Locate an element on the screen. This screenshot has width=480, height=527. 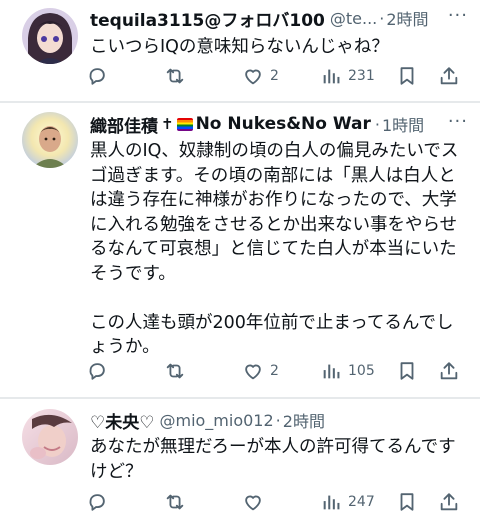
views-button: 231 is located at coordinates (347, 76).